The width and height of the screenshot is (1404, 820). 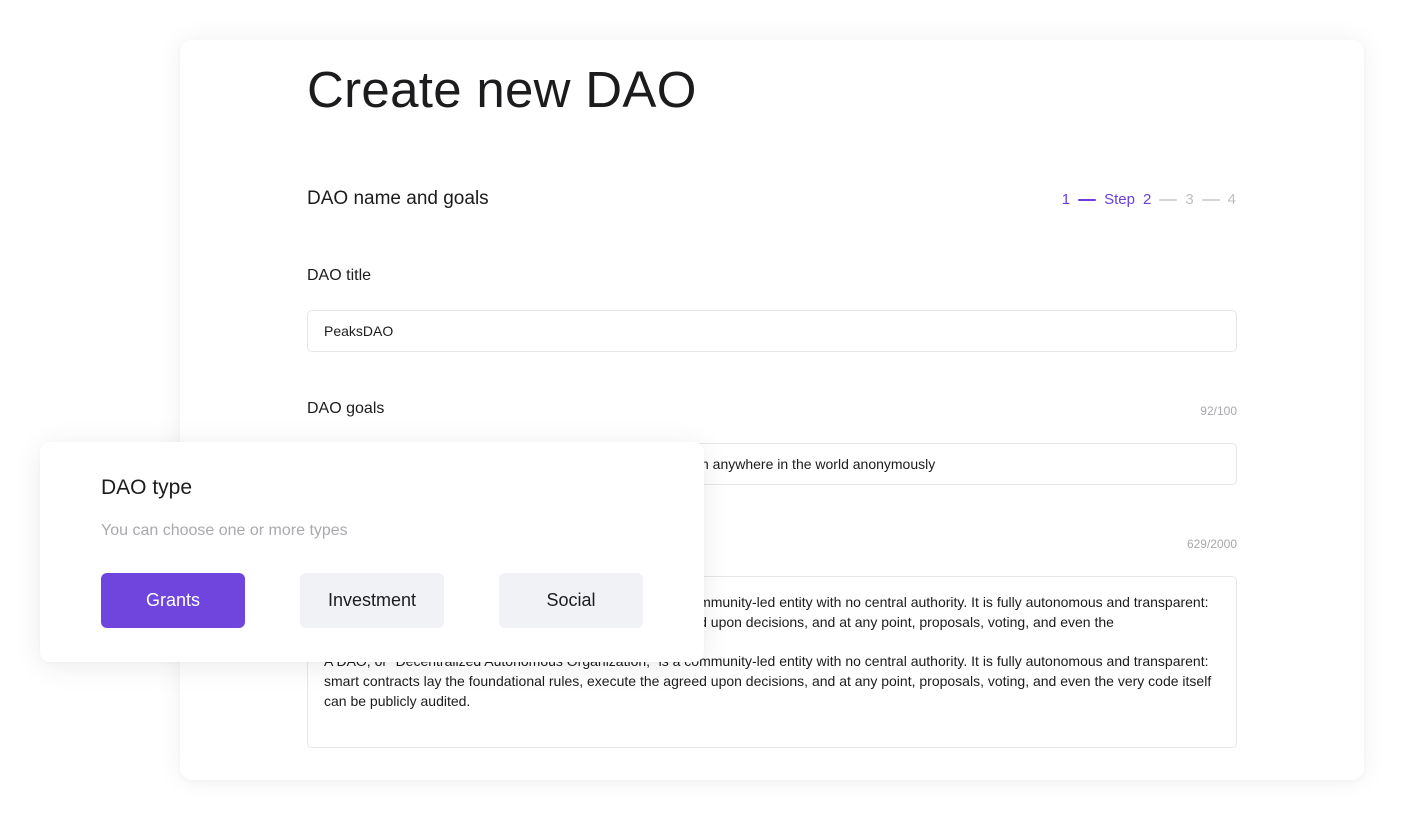 What do you see at coordinates (1189, 199) in the screenshot?
I see `step-3: 3` at bounding box center [1189, 199].